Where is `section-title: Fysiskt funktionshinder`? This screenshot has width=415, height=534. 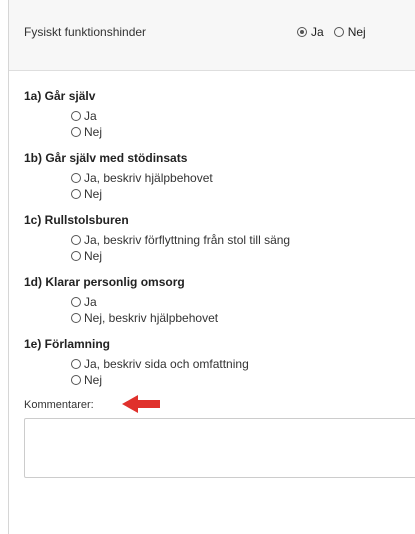
section-title: Fysiskt funktionshinder is located at coordinates (85, 32).